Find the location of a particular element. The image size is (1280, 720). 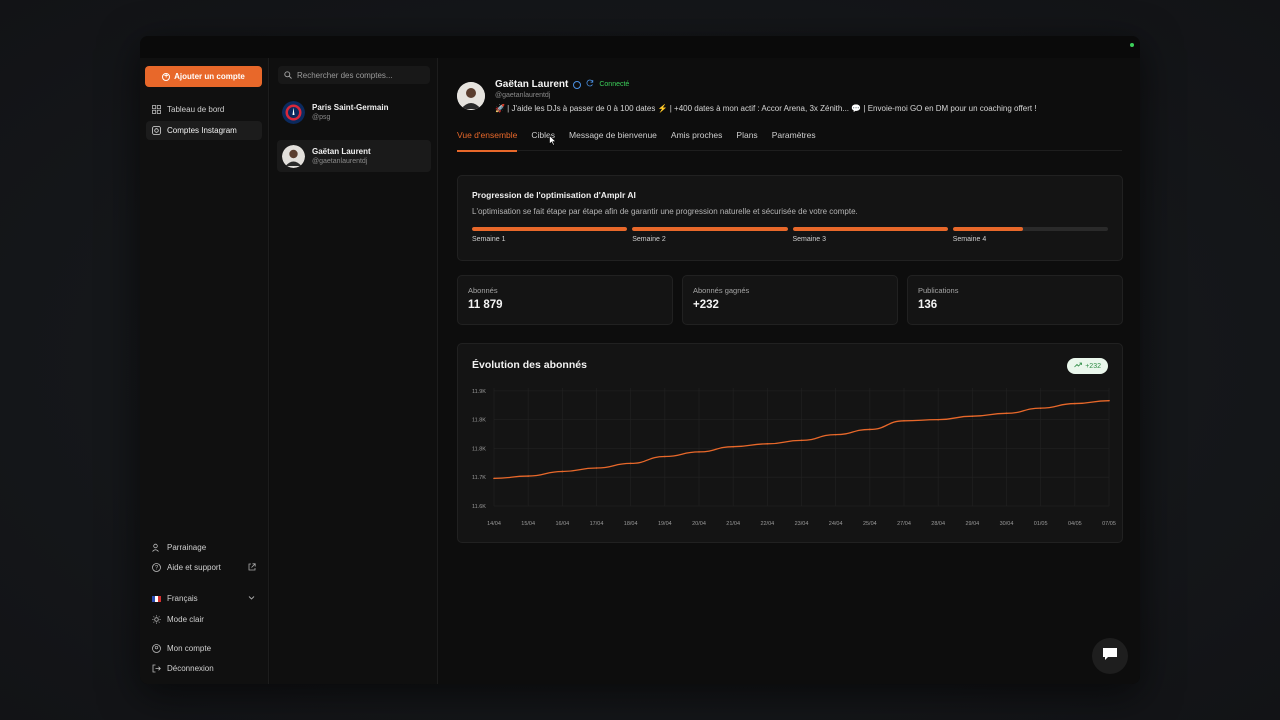

stat-card-followers: Abonnés 11 879 is located at coordinates (565, 300).